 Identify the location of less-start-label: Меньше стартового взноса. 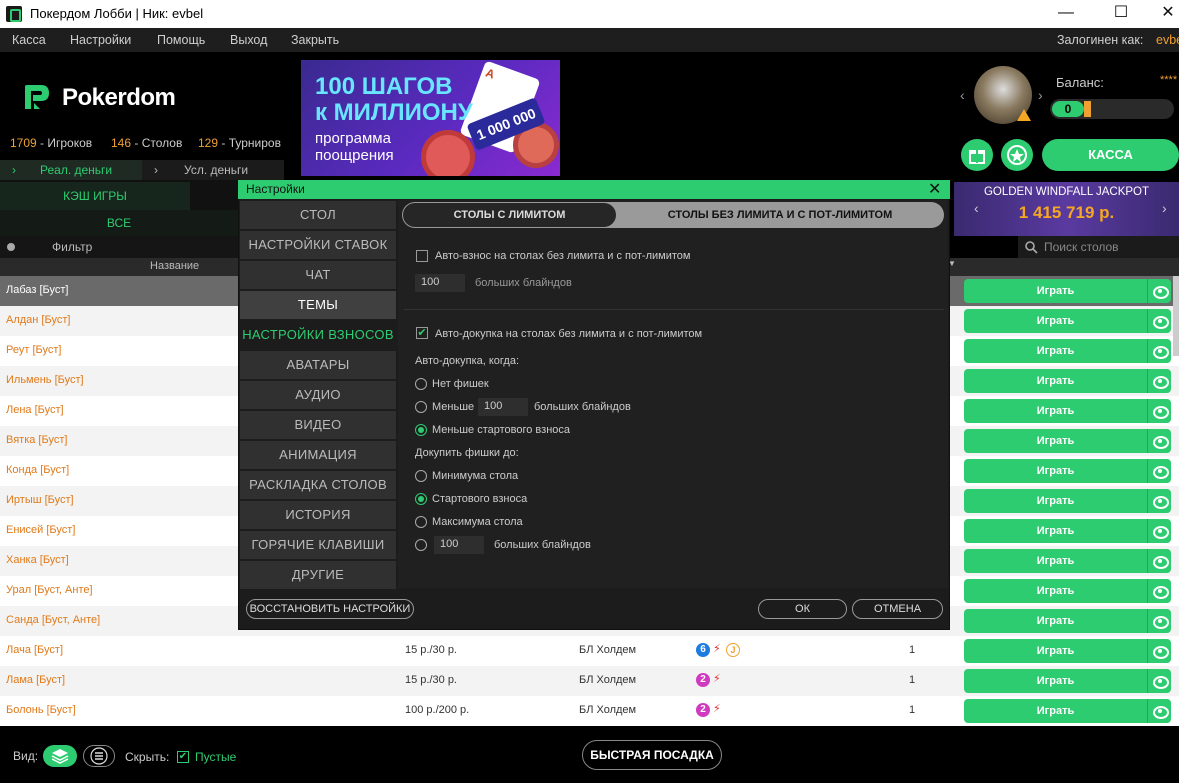
(501, 430).